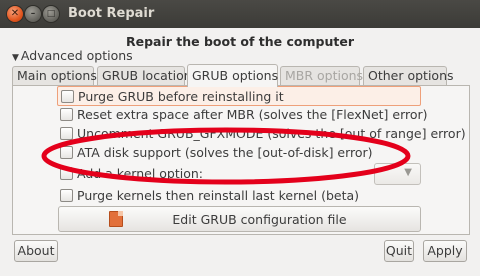  What do you see at coordinates (36, 251) in the screenshot?
I see `about-button: About` at bounding box center [36, 251].